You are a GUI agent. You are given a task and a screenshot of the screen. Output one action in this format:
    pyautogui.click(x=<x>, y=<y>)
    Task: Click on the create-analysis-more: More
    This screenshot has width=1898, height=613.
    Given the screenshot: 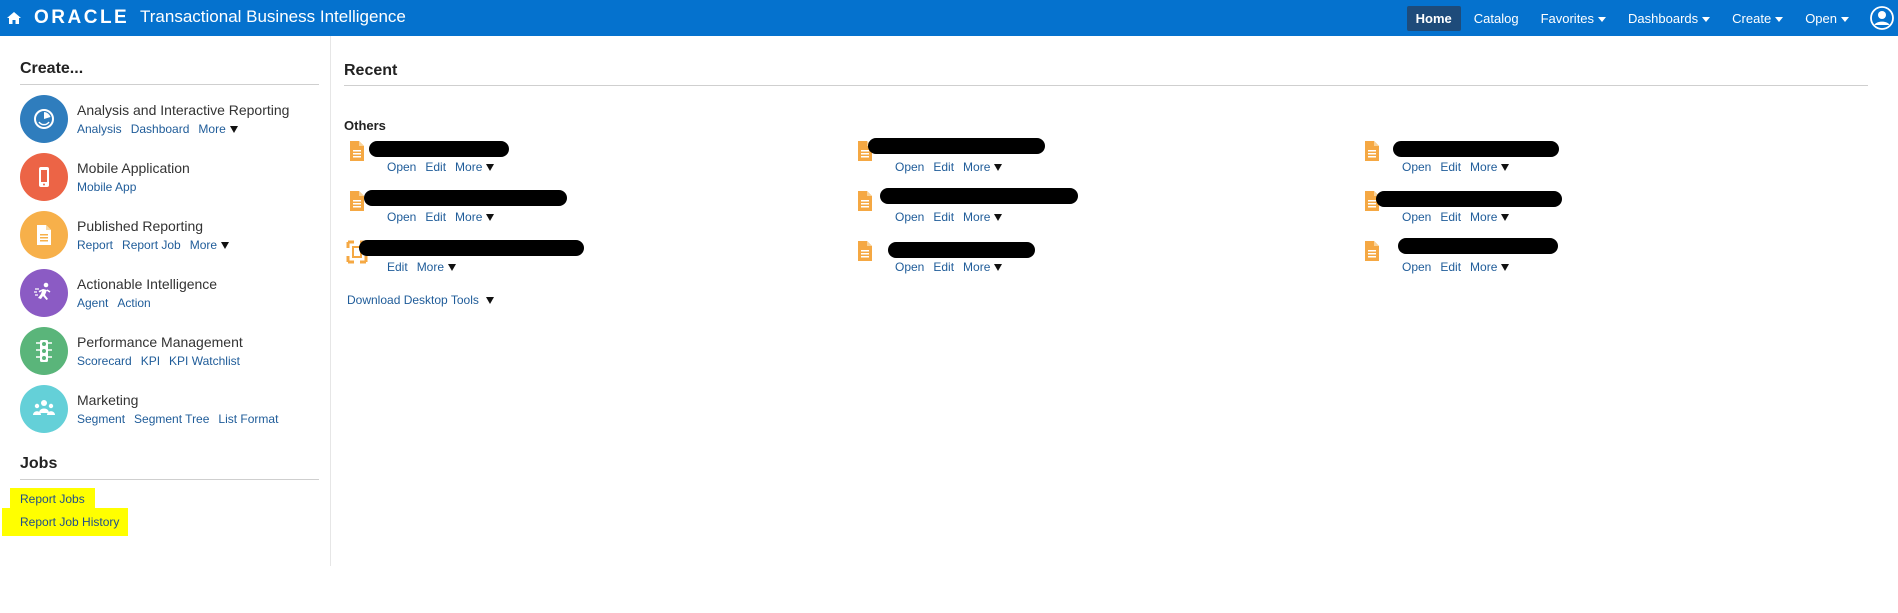 What is the action you would take?
    pyautogui.click(x=218, y=129)
    